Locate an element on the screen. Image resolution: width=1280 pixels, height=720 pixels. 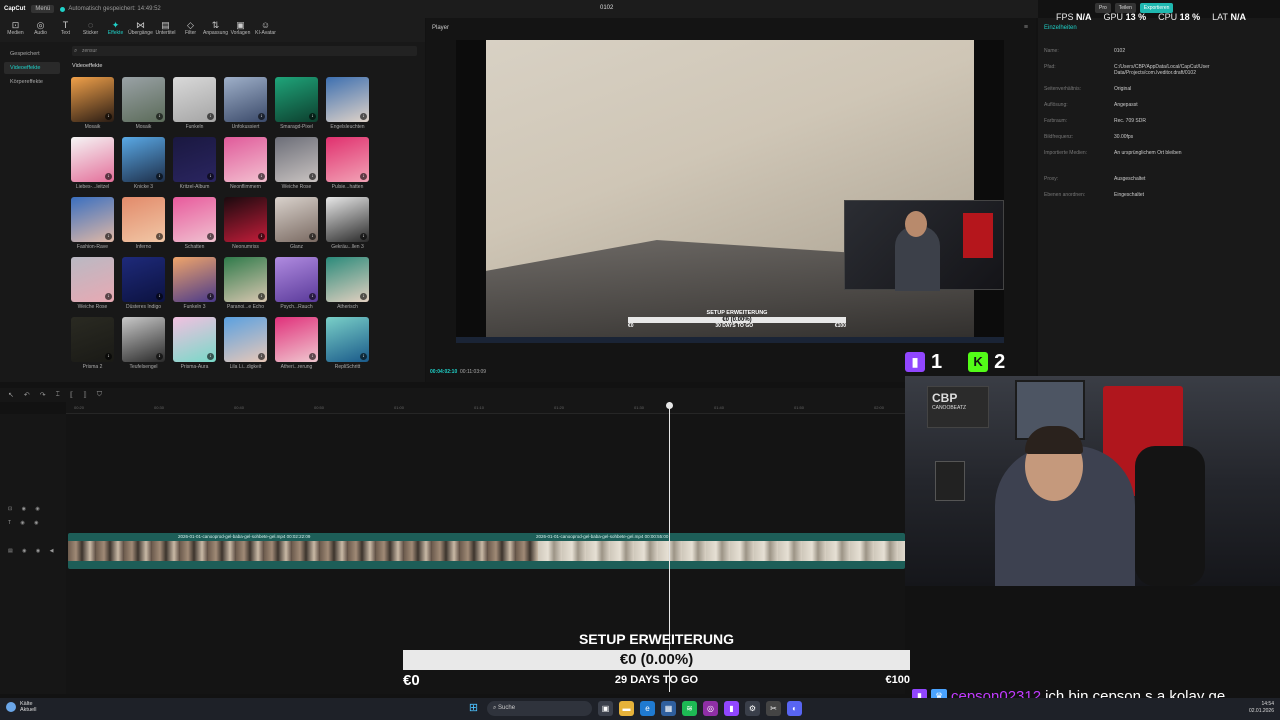
task-view-icon: ▣ is located at coordinates (605, 708).